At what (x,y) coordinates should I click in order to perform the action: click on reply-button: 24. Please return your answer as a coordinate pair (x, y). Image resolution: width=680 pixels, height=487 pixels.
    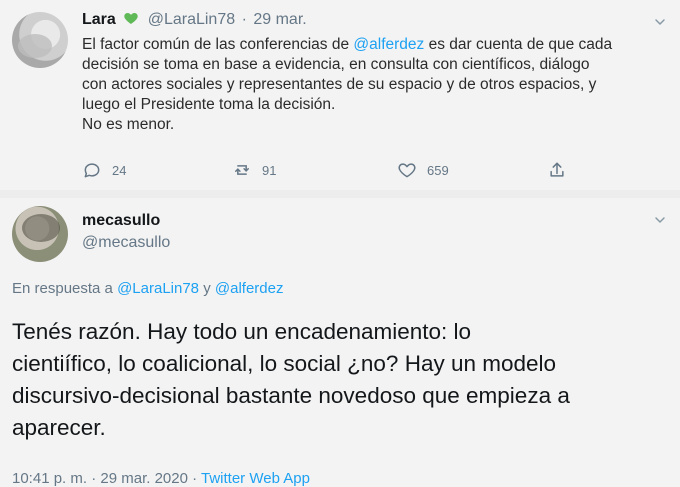
    Looking at the image, I should click on (104, 170).